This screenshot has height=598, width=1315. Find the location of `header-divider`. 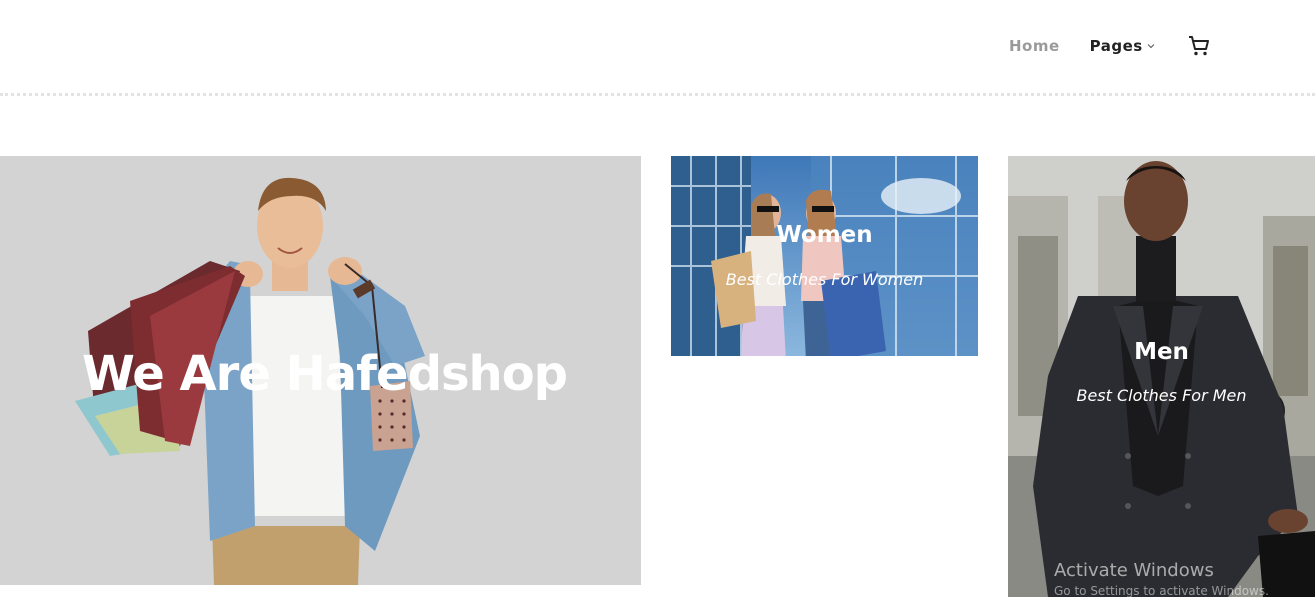

header-divider is located at coordinates (657, 94).